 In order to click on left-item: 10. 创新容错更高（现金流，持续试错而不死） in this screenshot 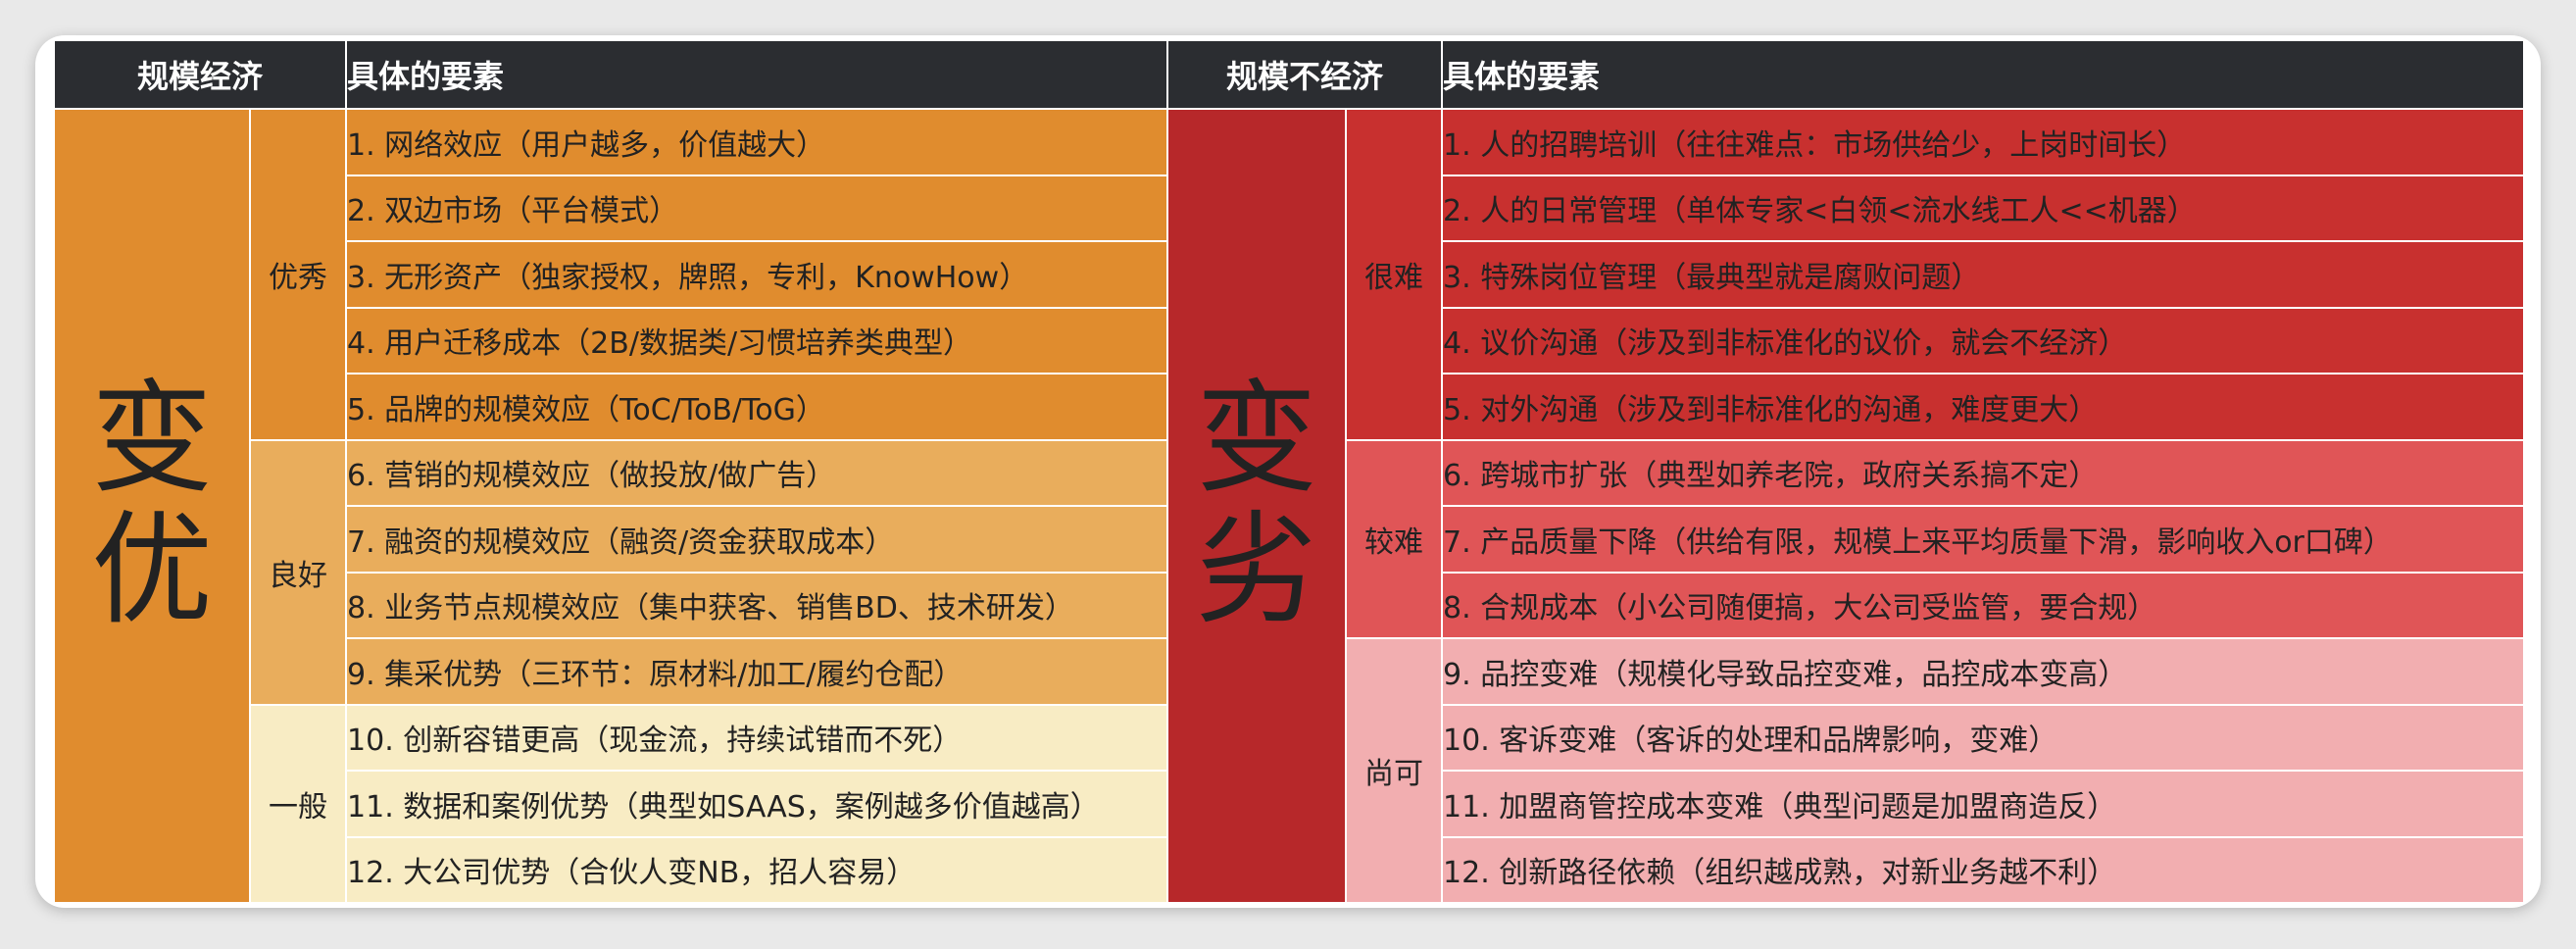, I will do `click(757, 737)`.